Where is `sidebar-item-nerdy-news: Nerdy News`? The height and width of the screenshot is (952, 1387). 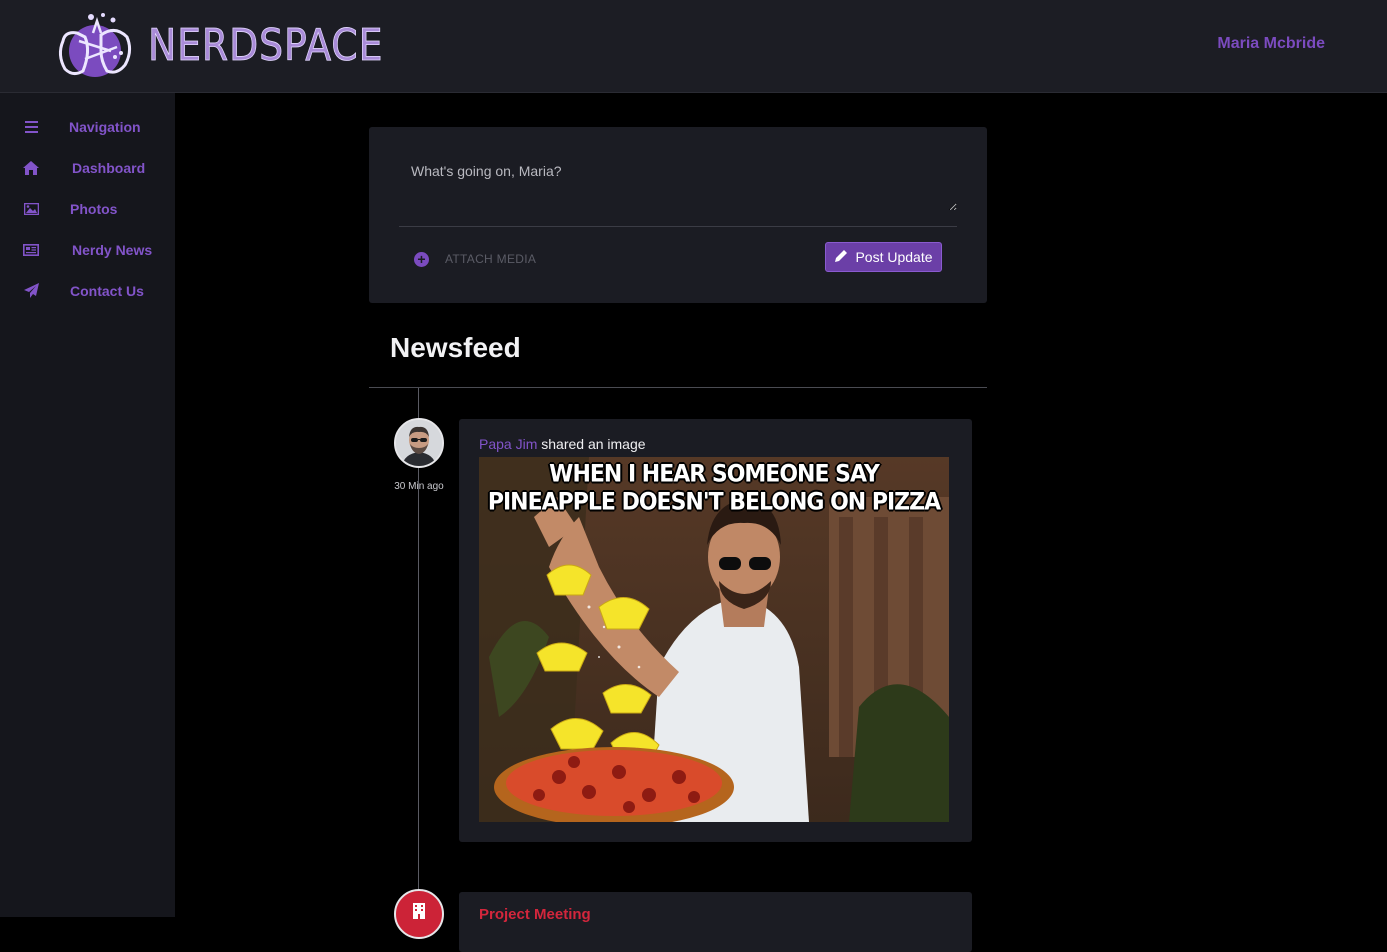 sidebar-item-nerdy-news: Nerdy News is located at coordinates (87, 249).